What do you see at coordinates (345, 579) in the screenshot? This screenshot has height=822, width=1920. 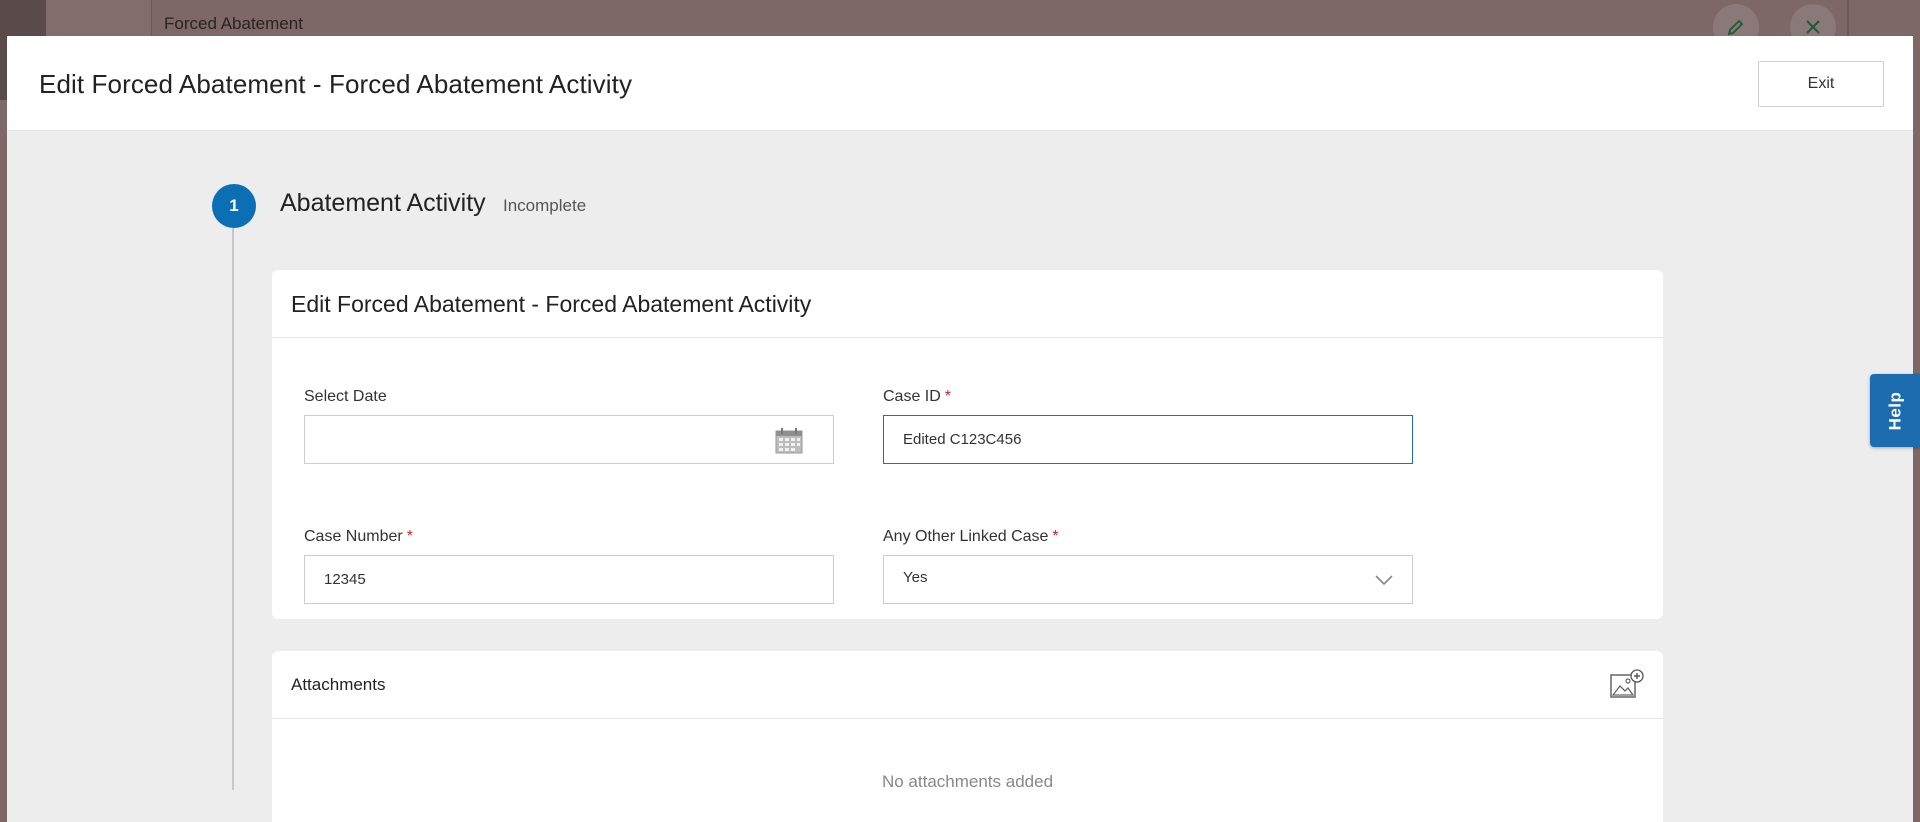 I see `case-number-value: 12345` at bounding box center [345, 579].